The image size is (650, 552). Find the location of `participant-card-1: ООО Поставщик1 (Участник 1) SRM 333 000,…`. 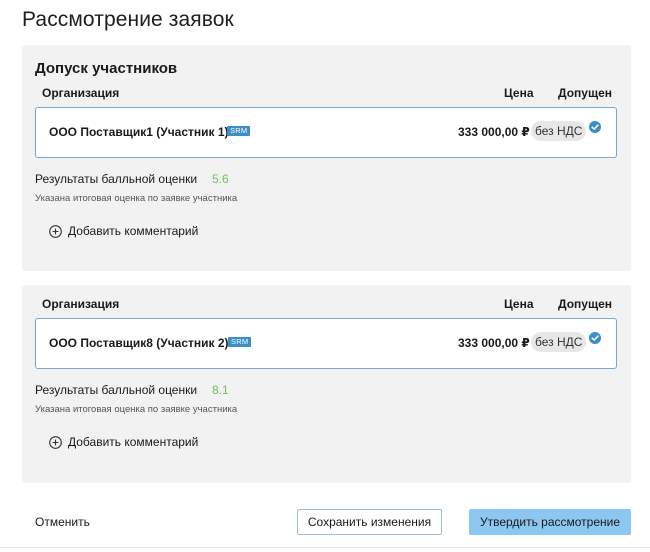

participant-card-1: ООО Поставщик1 (Участник 1) SRM 333 000,… is located at coordinates (326, 132).